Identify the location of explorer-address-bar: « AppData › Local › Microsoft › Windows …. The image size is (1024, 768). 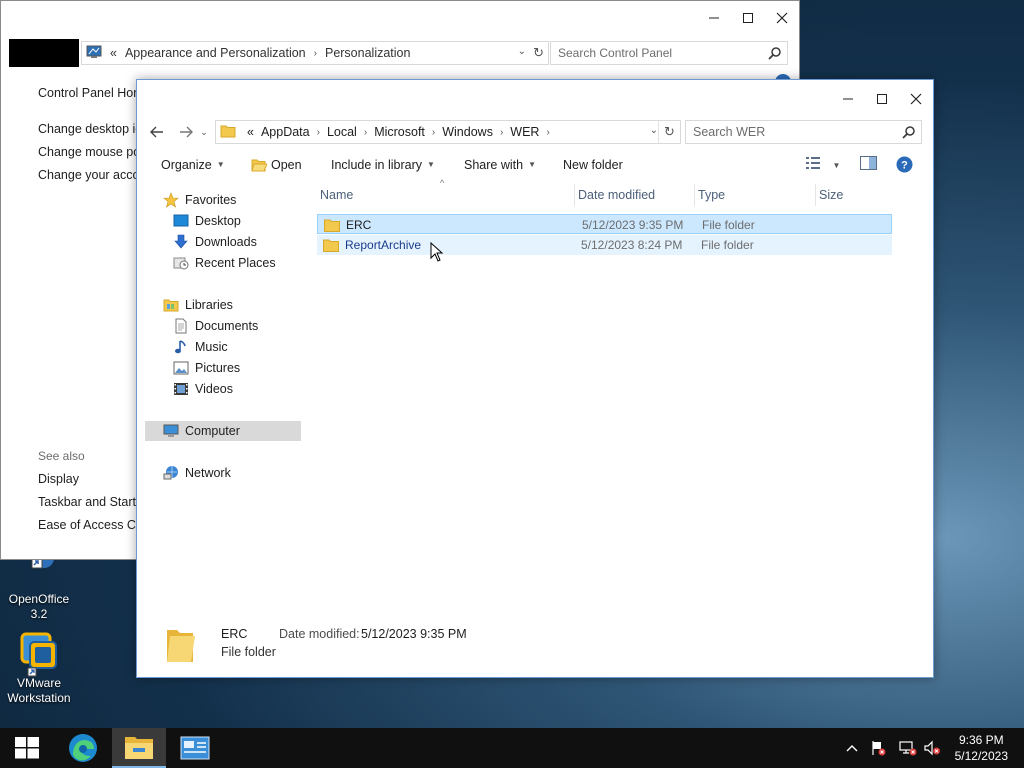
(448, 132).